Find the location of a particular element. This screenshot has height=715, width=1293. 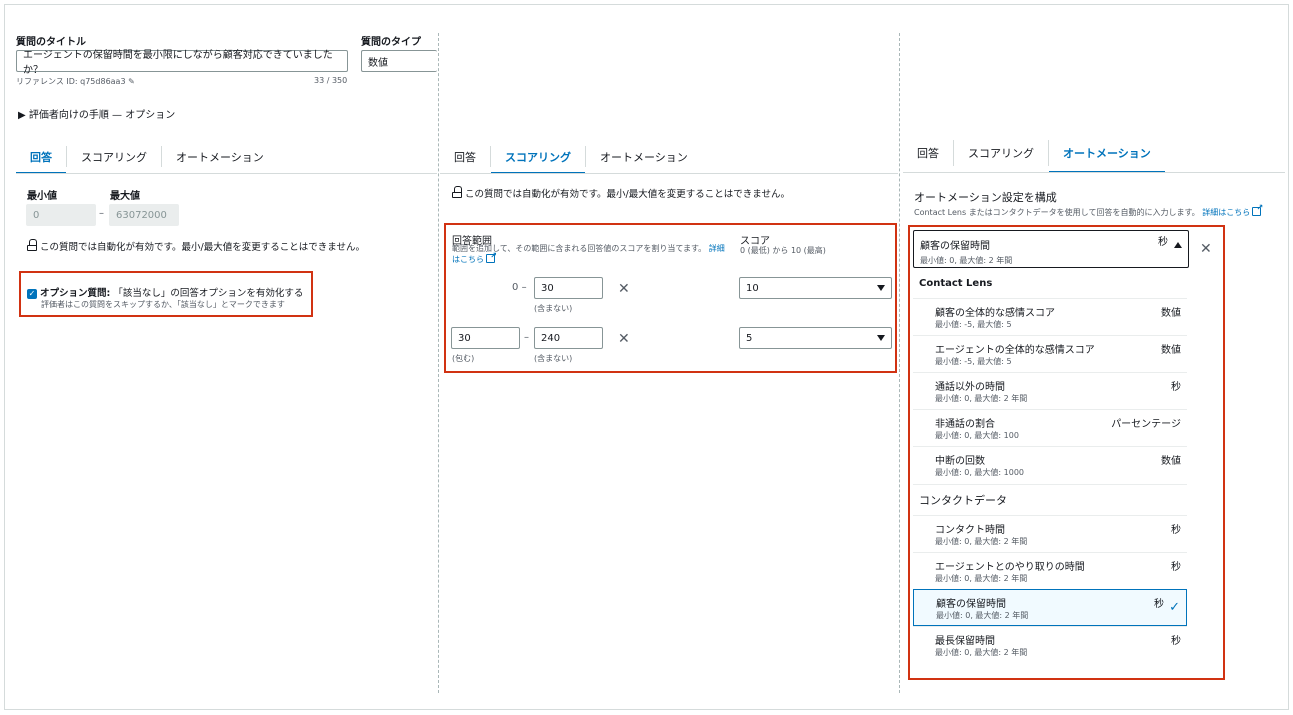

checkbox-checked-icon: ✓ is located at coordinates (32, 293).